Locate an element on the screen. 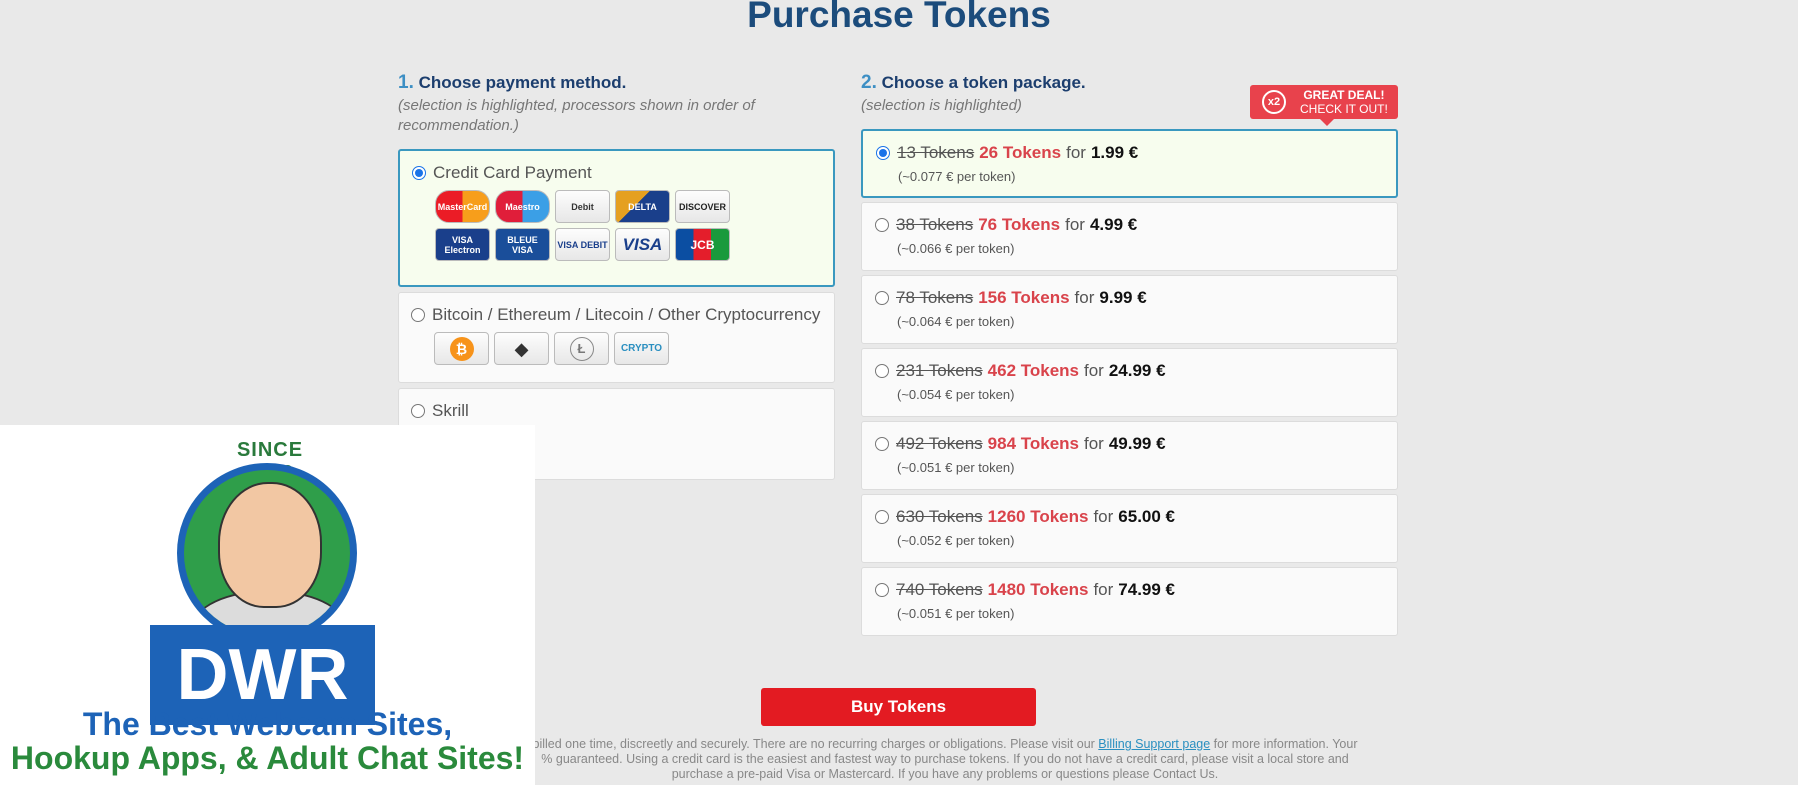  old-token-count: 740 Tokens is located at coordinates (939, 589).